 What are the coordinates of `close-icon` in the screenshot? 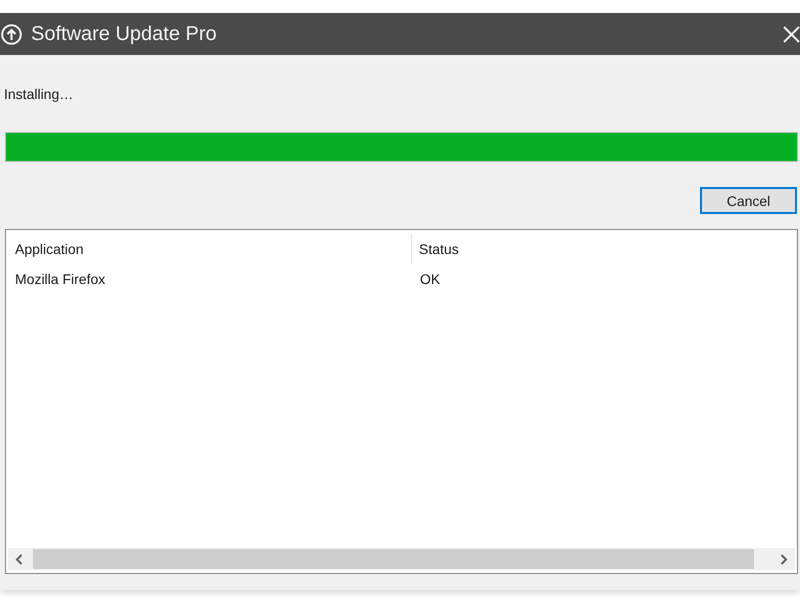 It's located at (791, 34).